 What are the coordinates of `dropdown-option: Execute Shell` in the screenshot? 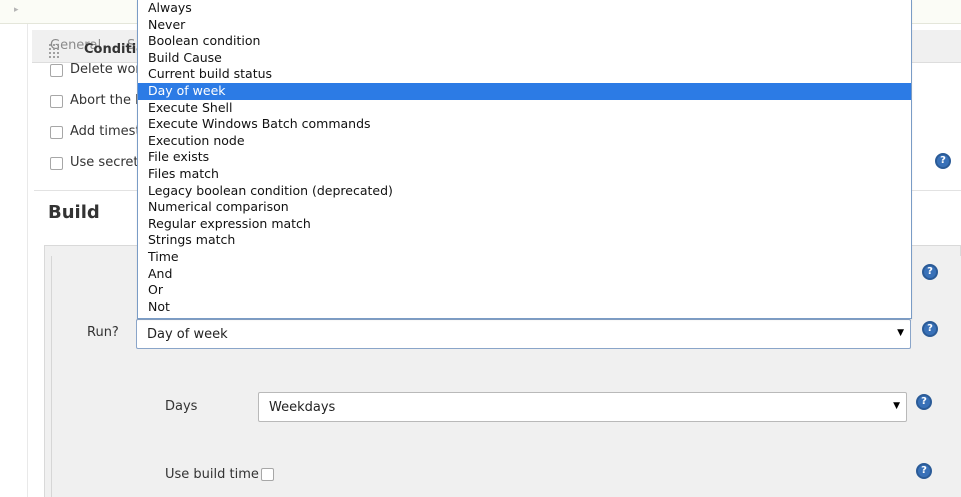 It's located at (524, 108).